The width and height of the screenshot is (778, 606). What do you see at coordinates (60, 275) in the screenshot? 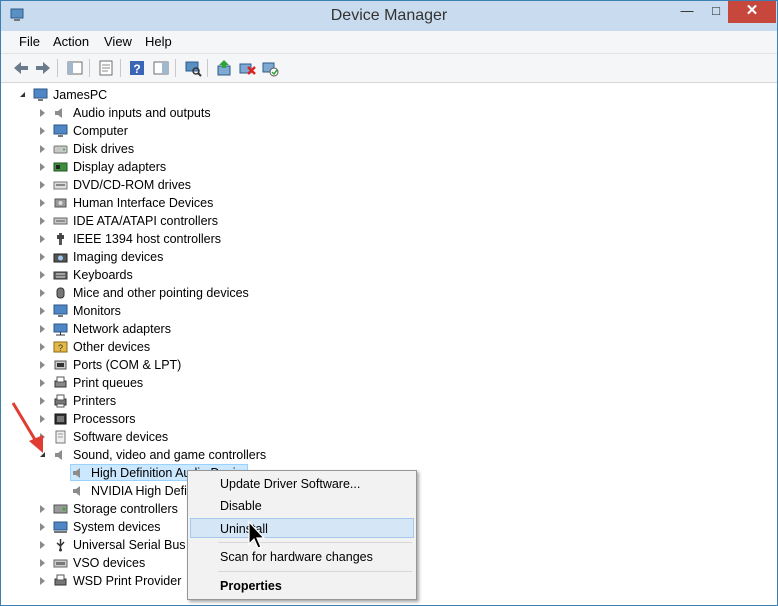
I see `keyboard-icon` at bounding box center [60, 275].